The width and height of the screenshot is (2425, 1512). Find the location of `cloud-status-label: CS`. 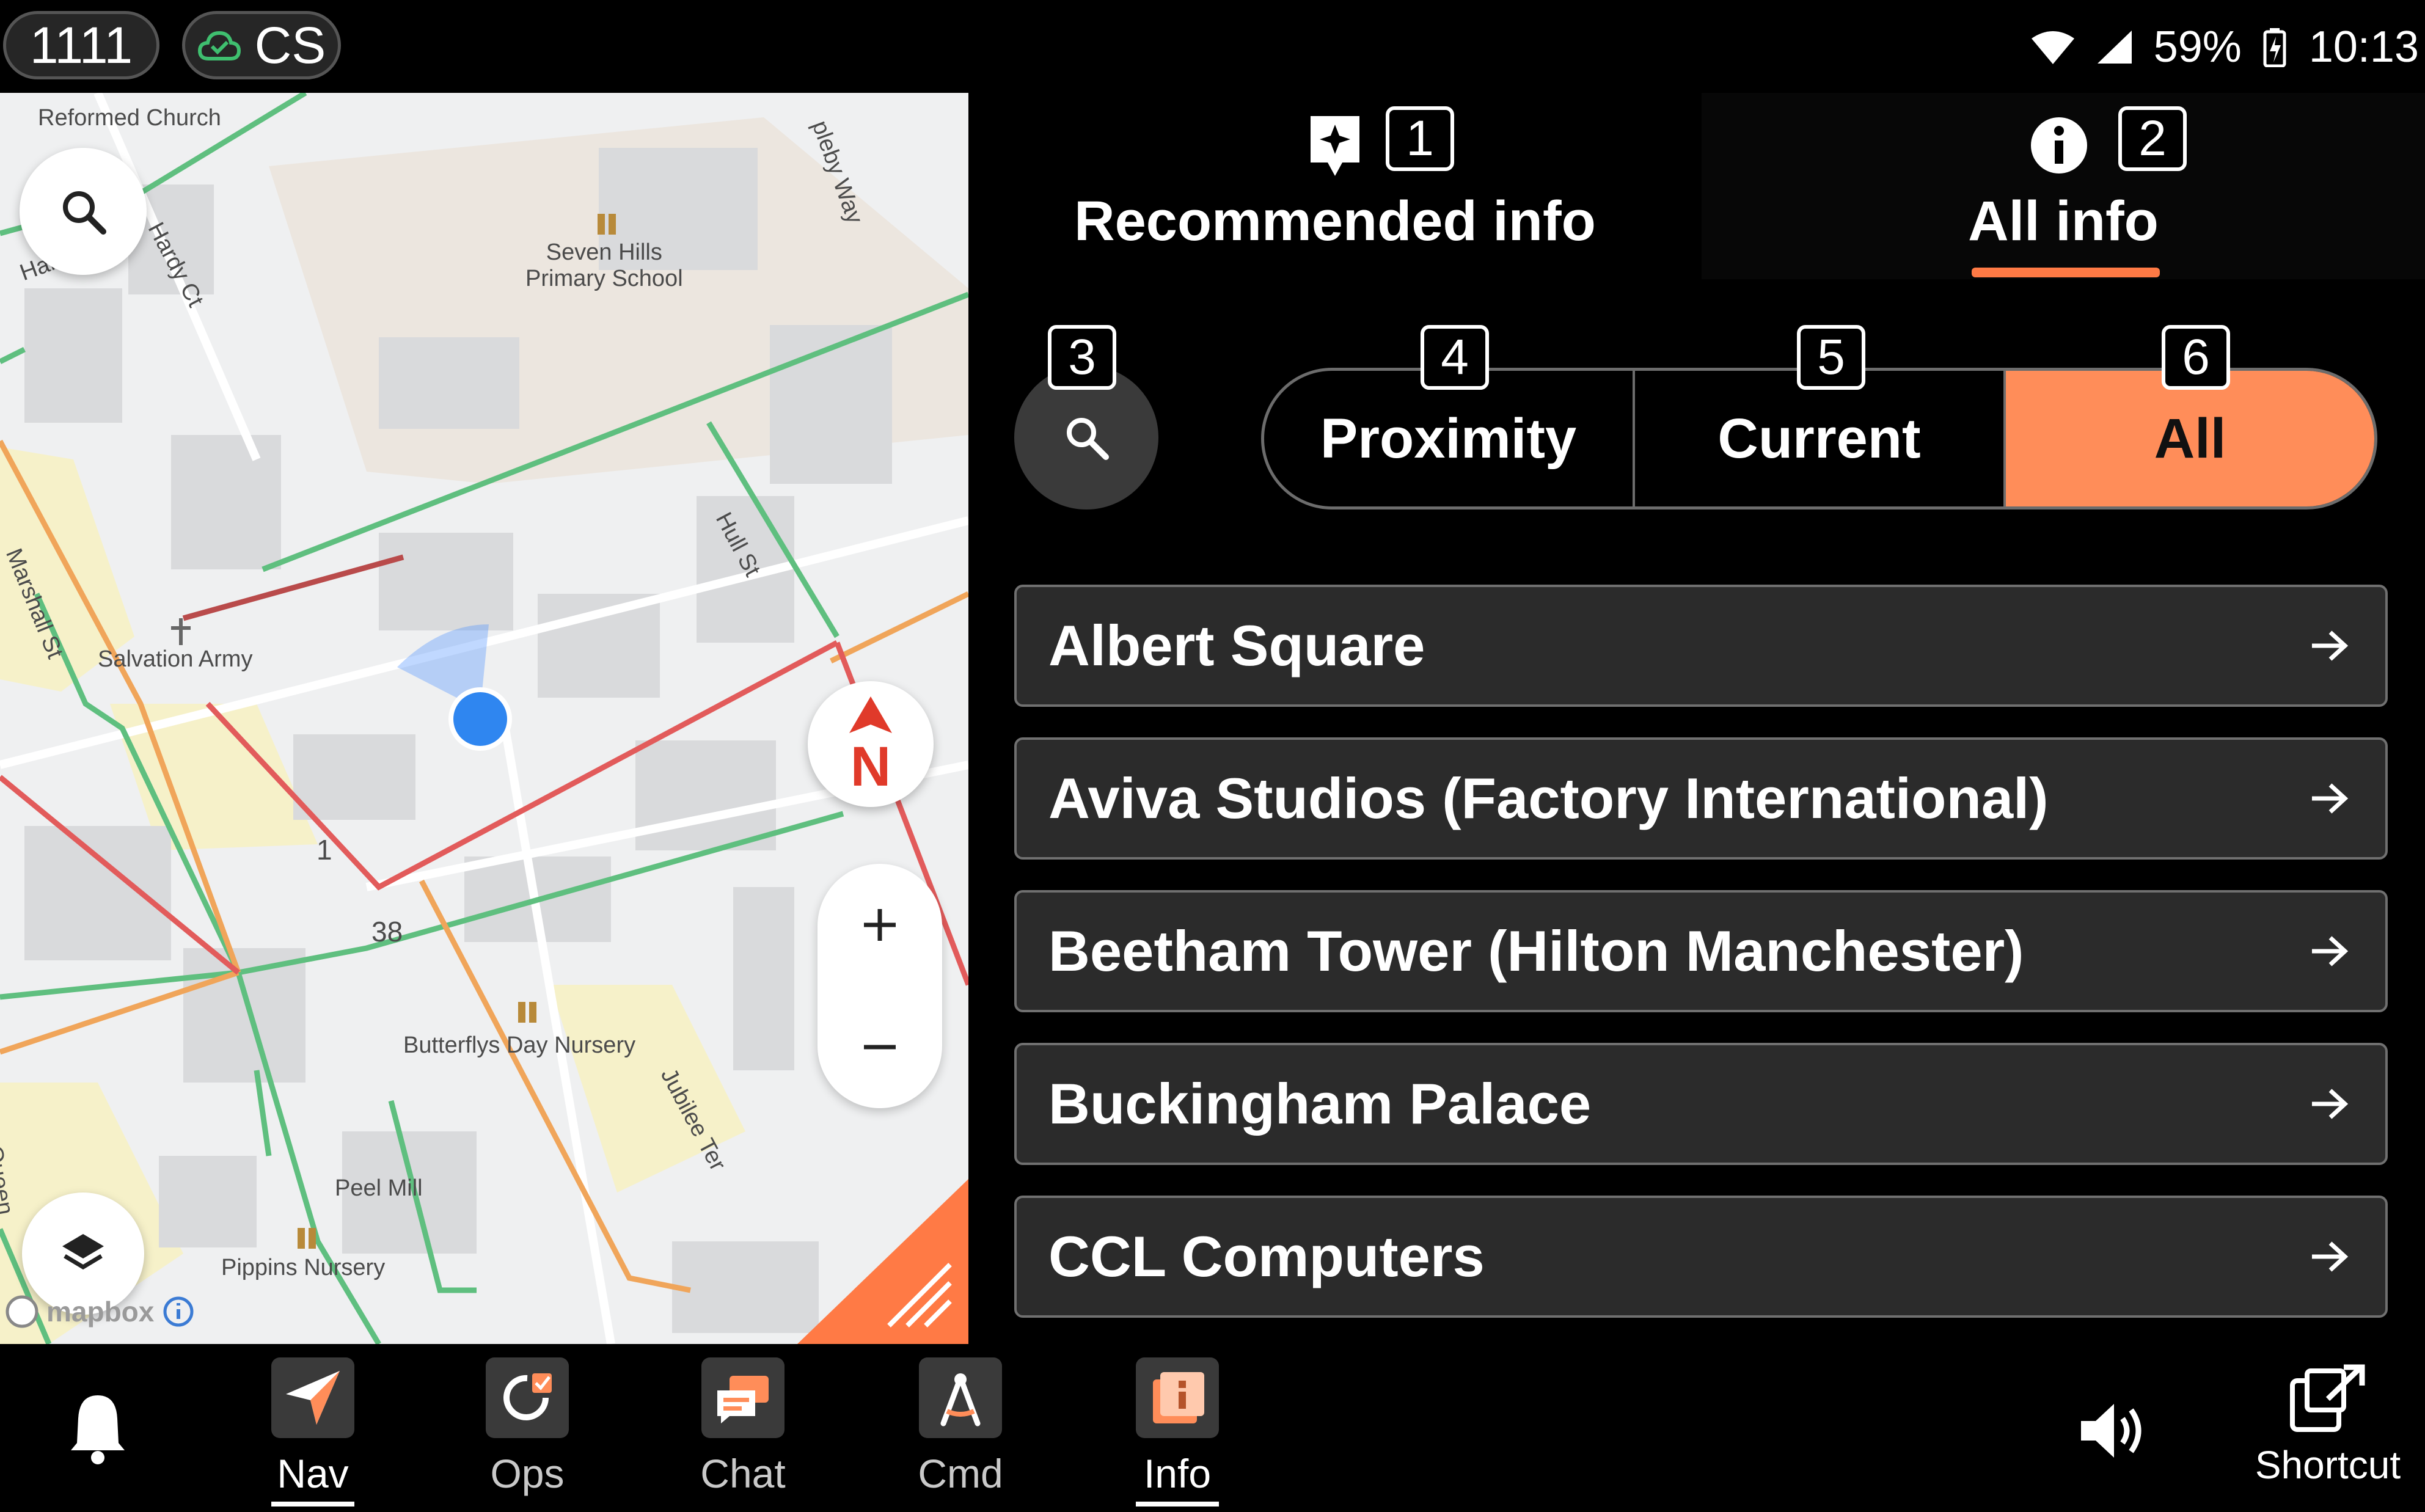

cloud-status-label: CS is located at coordinates (290, 45).